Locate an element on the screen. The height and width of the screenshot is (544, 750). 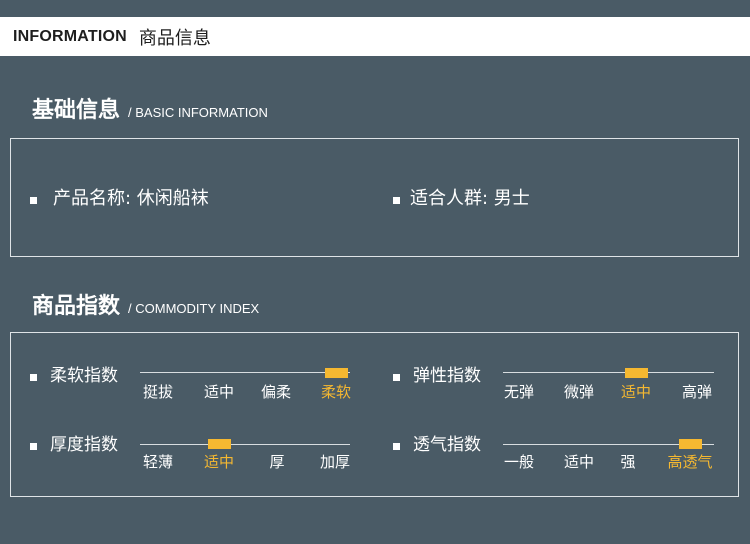
index-option: 轻薄 is located at coordinates (158, 462).